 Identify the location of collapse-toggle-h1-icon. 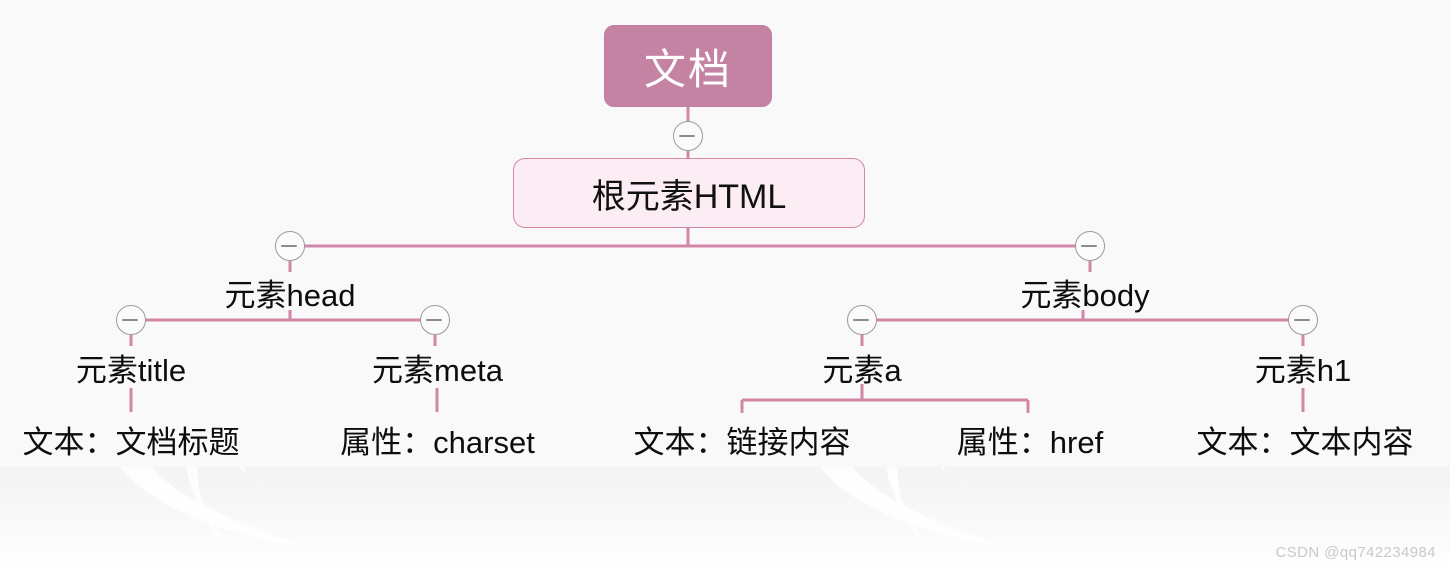
(1303, 320).